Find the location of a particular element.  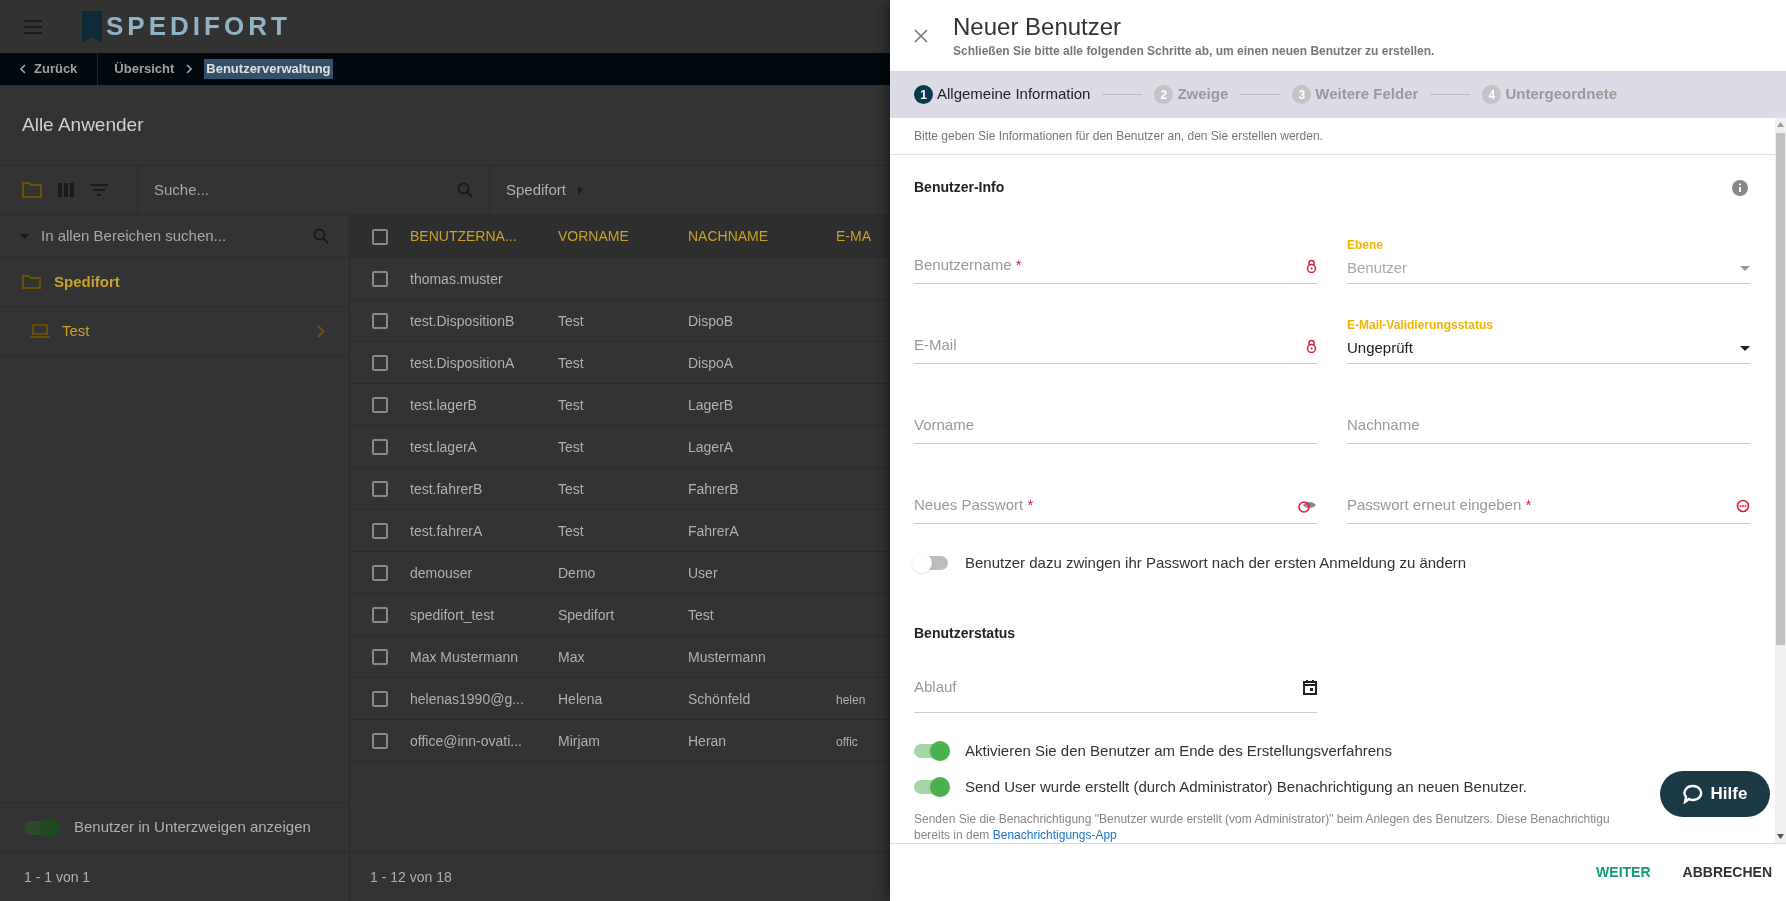

logo-icon is located at coordinates (92, 26).